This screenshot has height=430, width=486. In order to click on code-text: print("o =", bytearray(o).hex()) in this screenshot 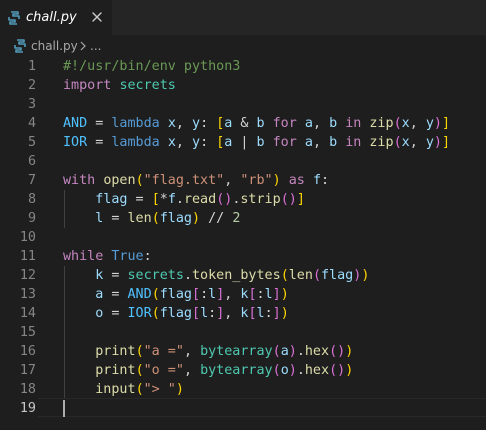, I will do `click(208, 370)`.